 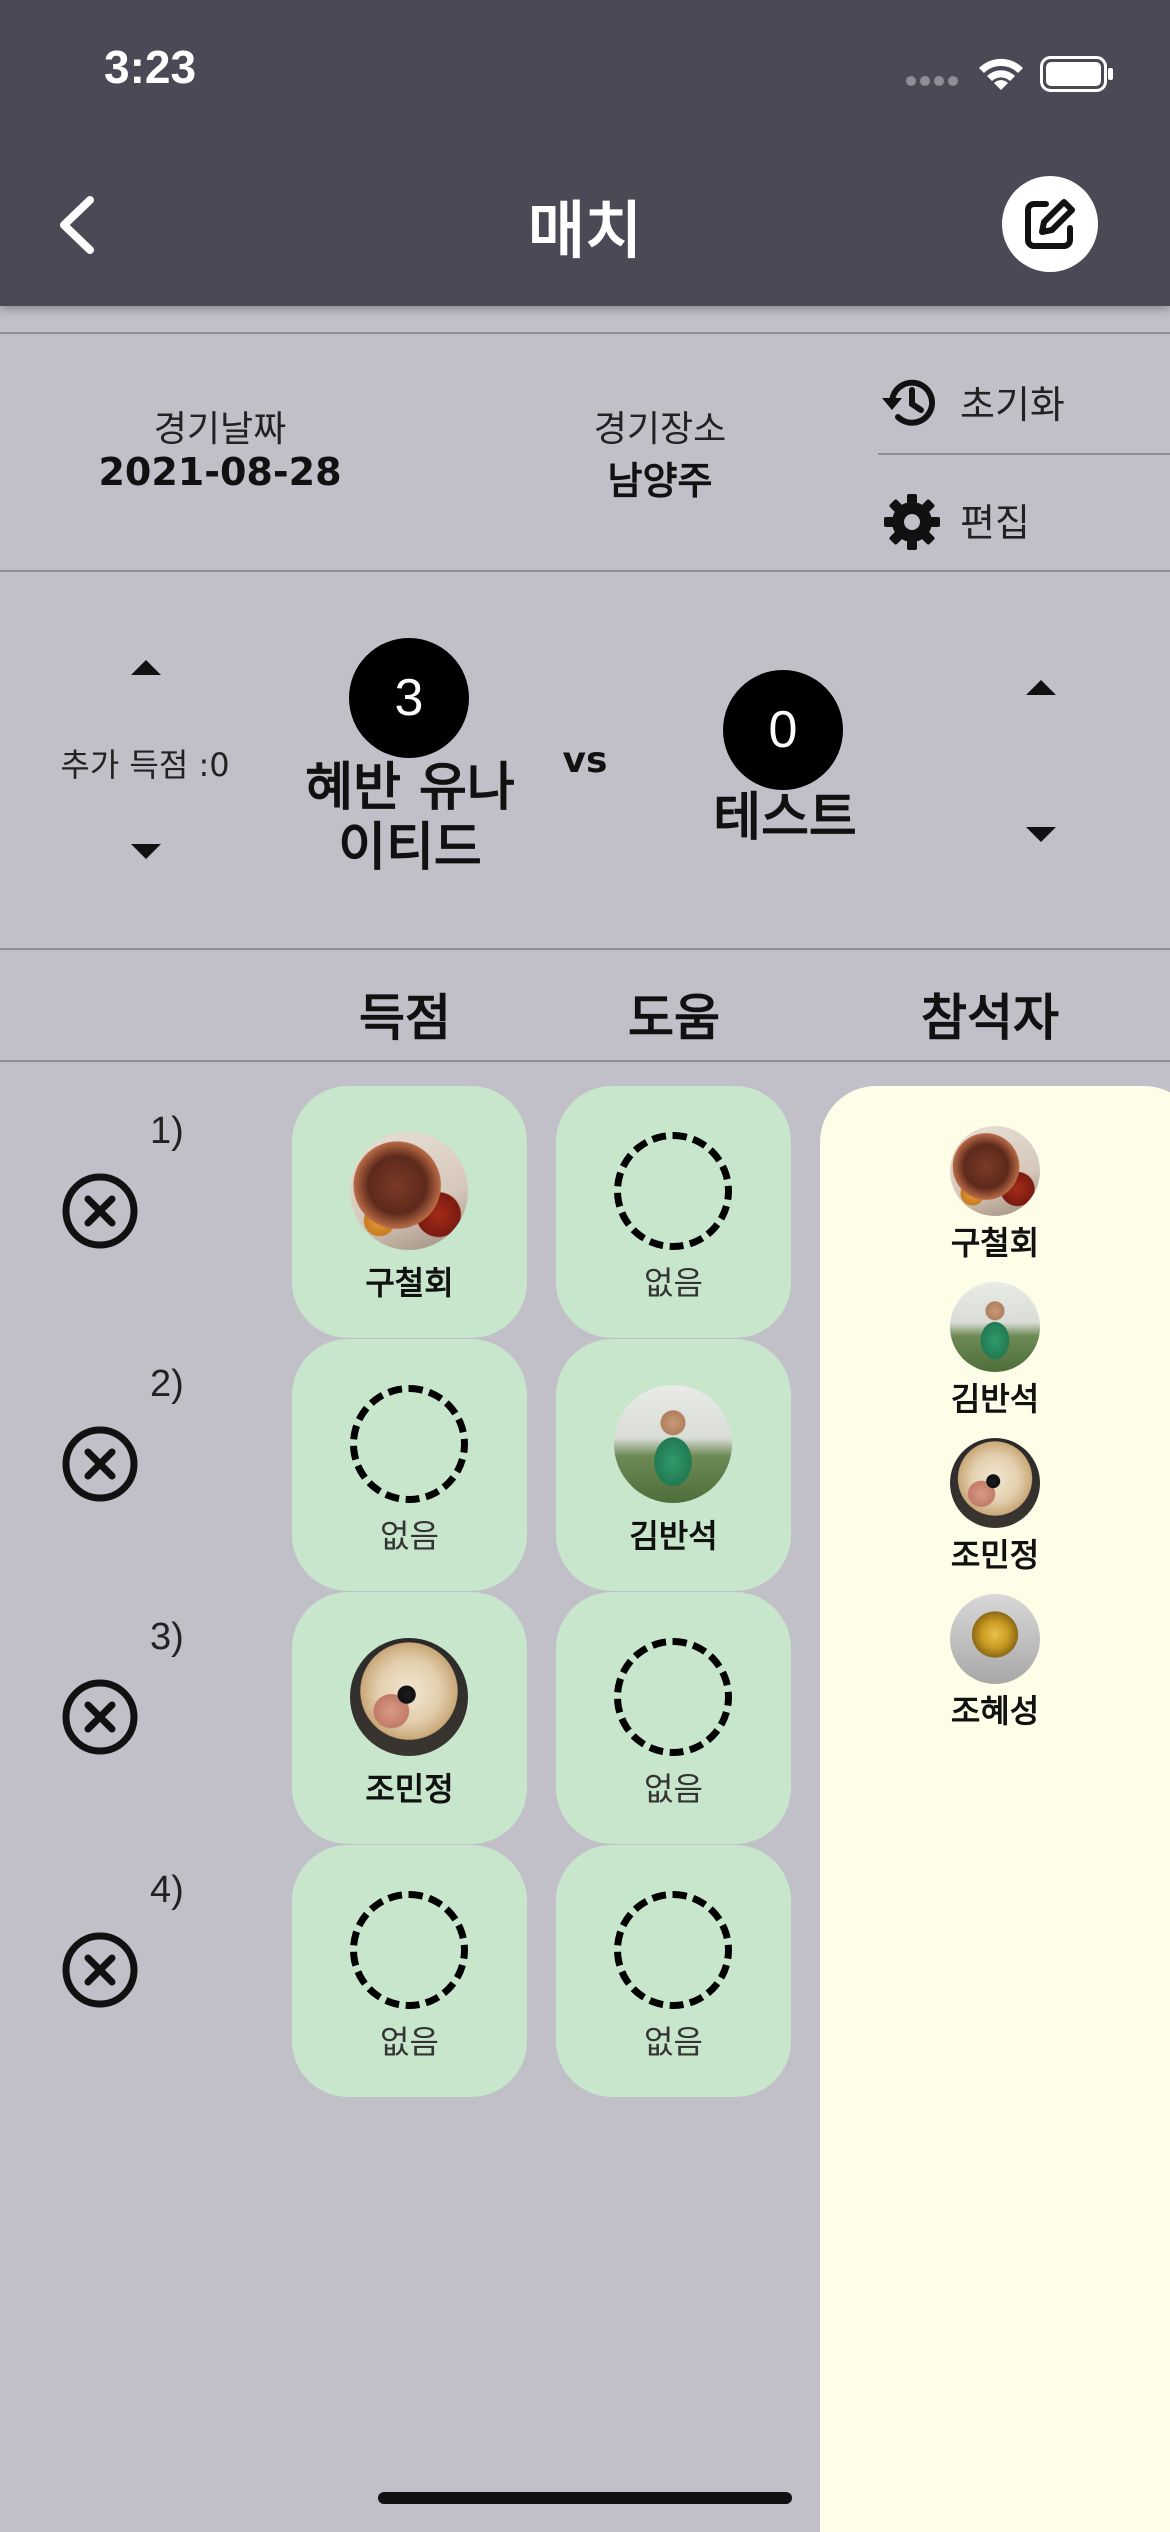 I want to click on attendees-column-title: 참석자, so click(x=990, y=1018).